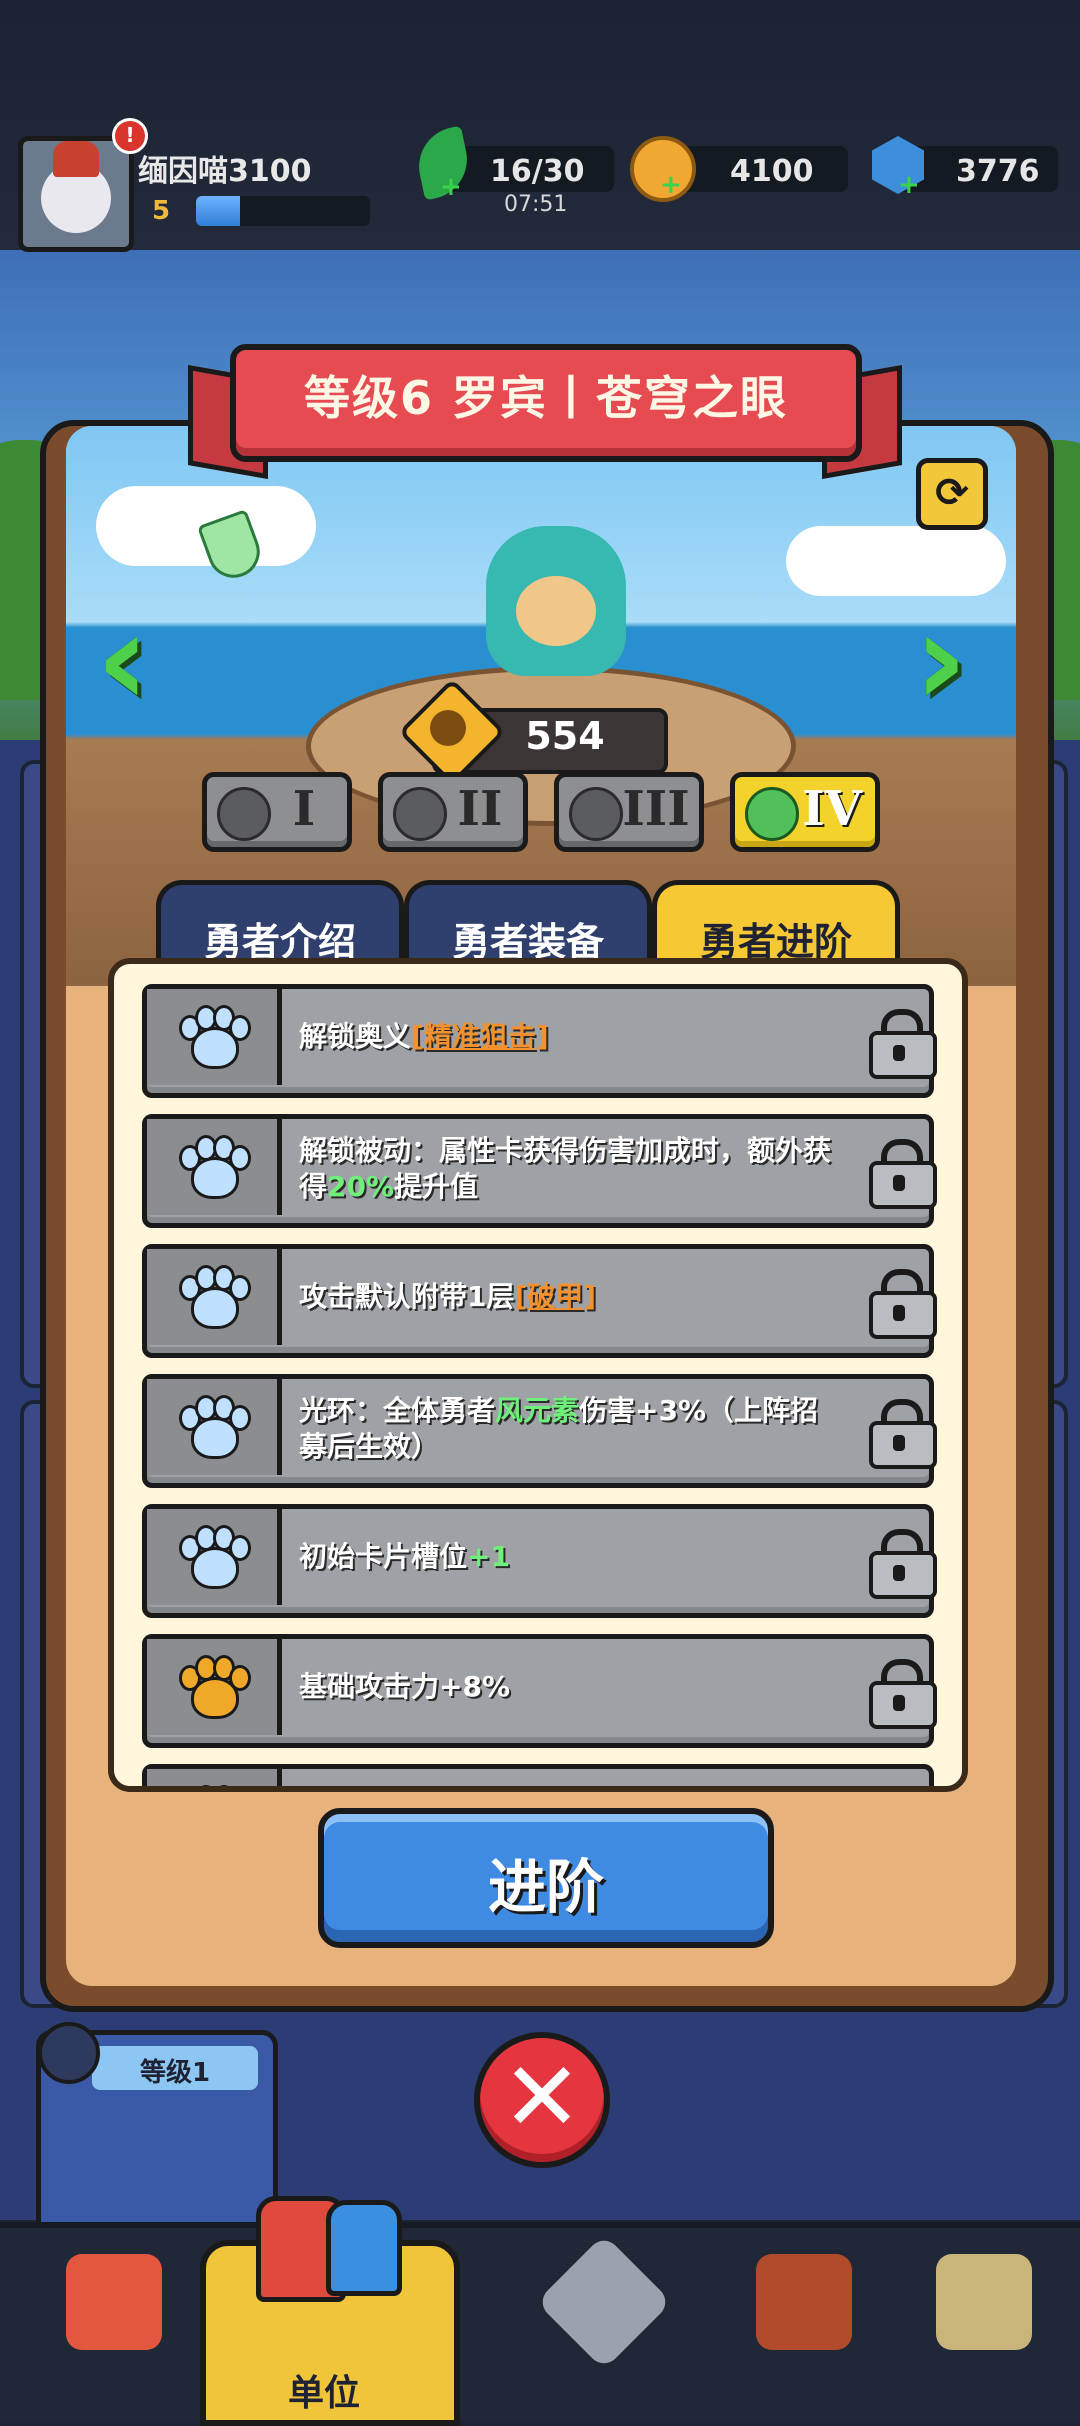 The image size is (1080, 2426). Describe the element at coordinates (998, 171) in the screenshot. I see `gem-value: 3776` at that location.